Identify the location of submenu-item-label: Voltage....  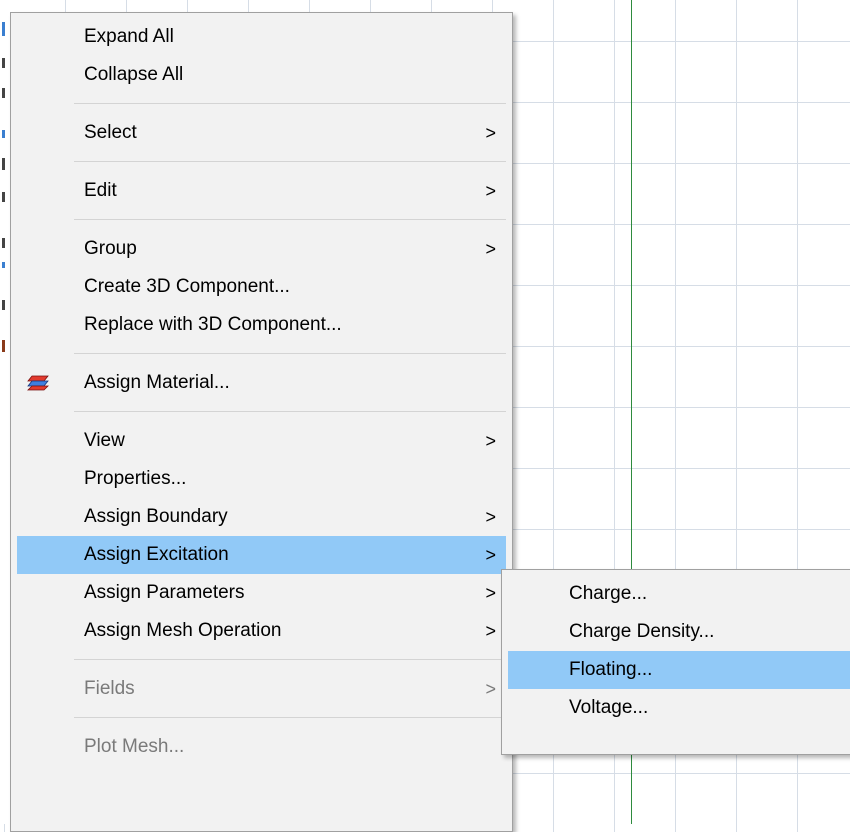
(609, 707).